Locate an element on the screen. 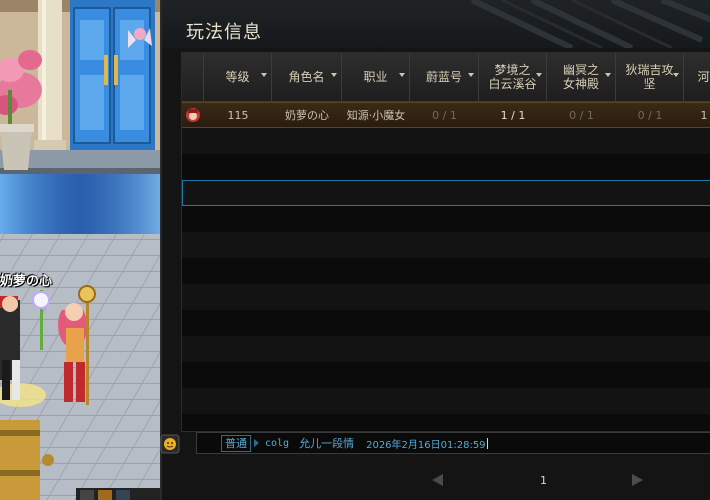  col-header-level: 等级 is located at coordinates (238, 77).